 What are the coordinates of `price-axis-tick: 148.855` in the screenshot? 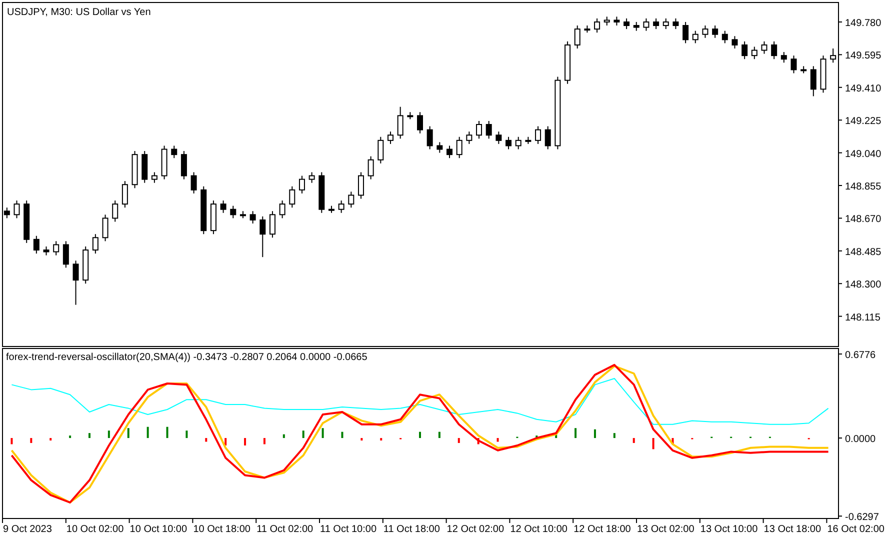 It's located at (860, 187).